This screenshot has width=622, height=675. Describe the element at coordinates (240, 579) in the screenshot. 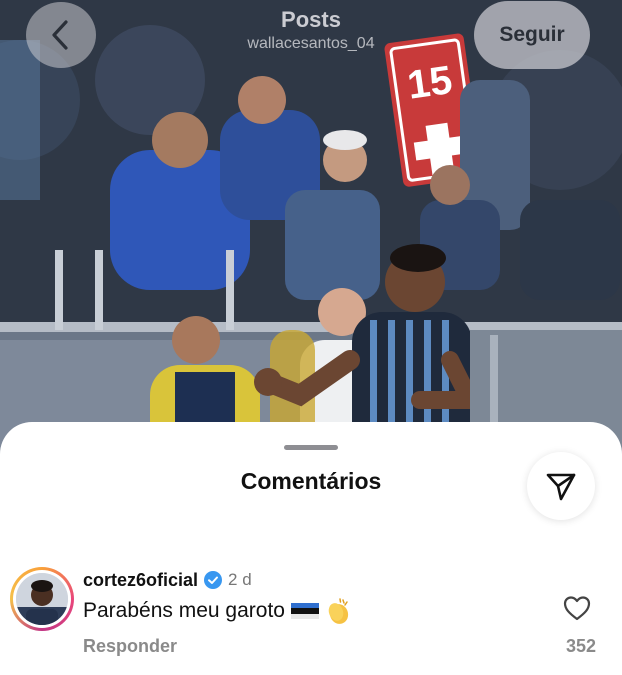

I see `comment-time: 2 d` at that location.